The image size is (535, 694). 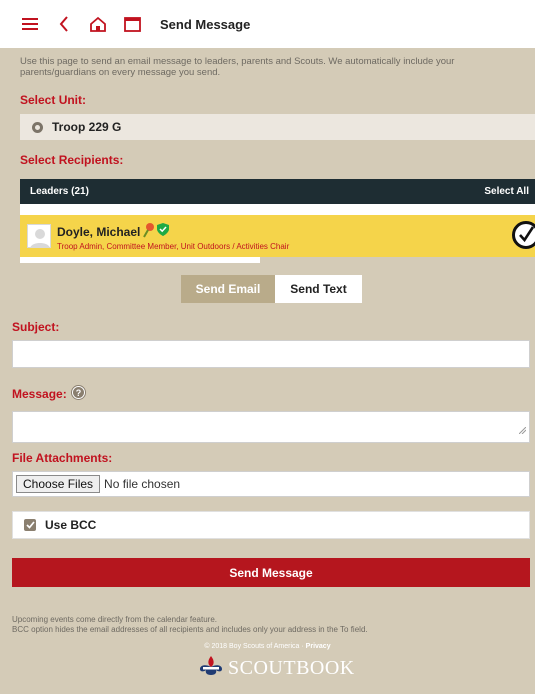 What do you see at coordinates (267, 24) in the screenshot?
I see `top-bar: Send Message` at bounding box center [267, 24].